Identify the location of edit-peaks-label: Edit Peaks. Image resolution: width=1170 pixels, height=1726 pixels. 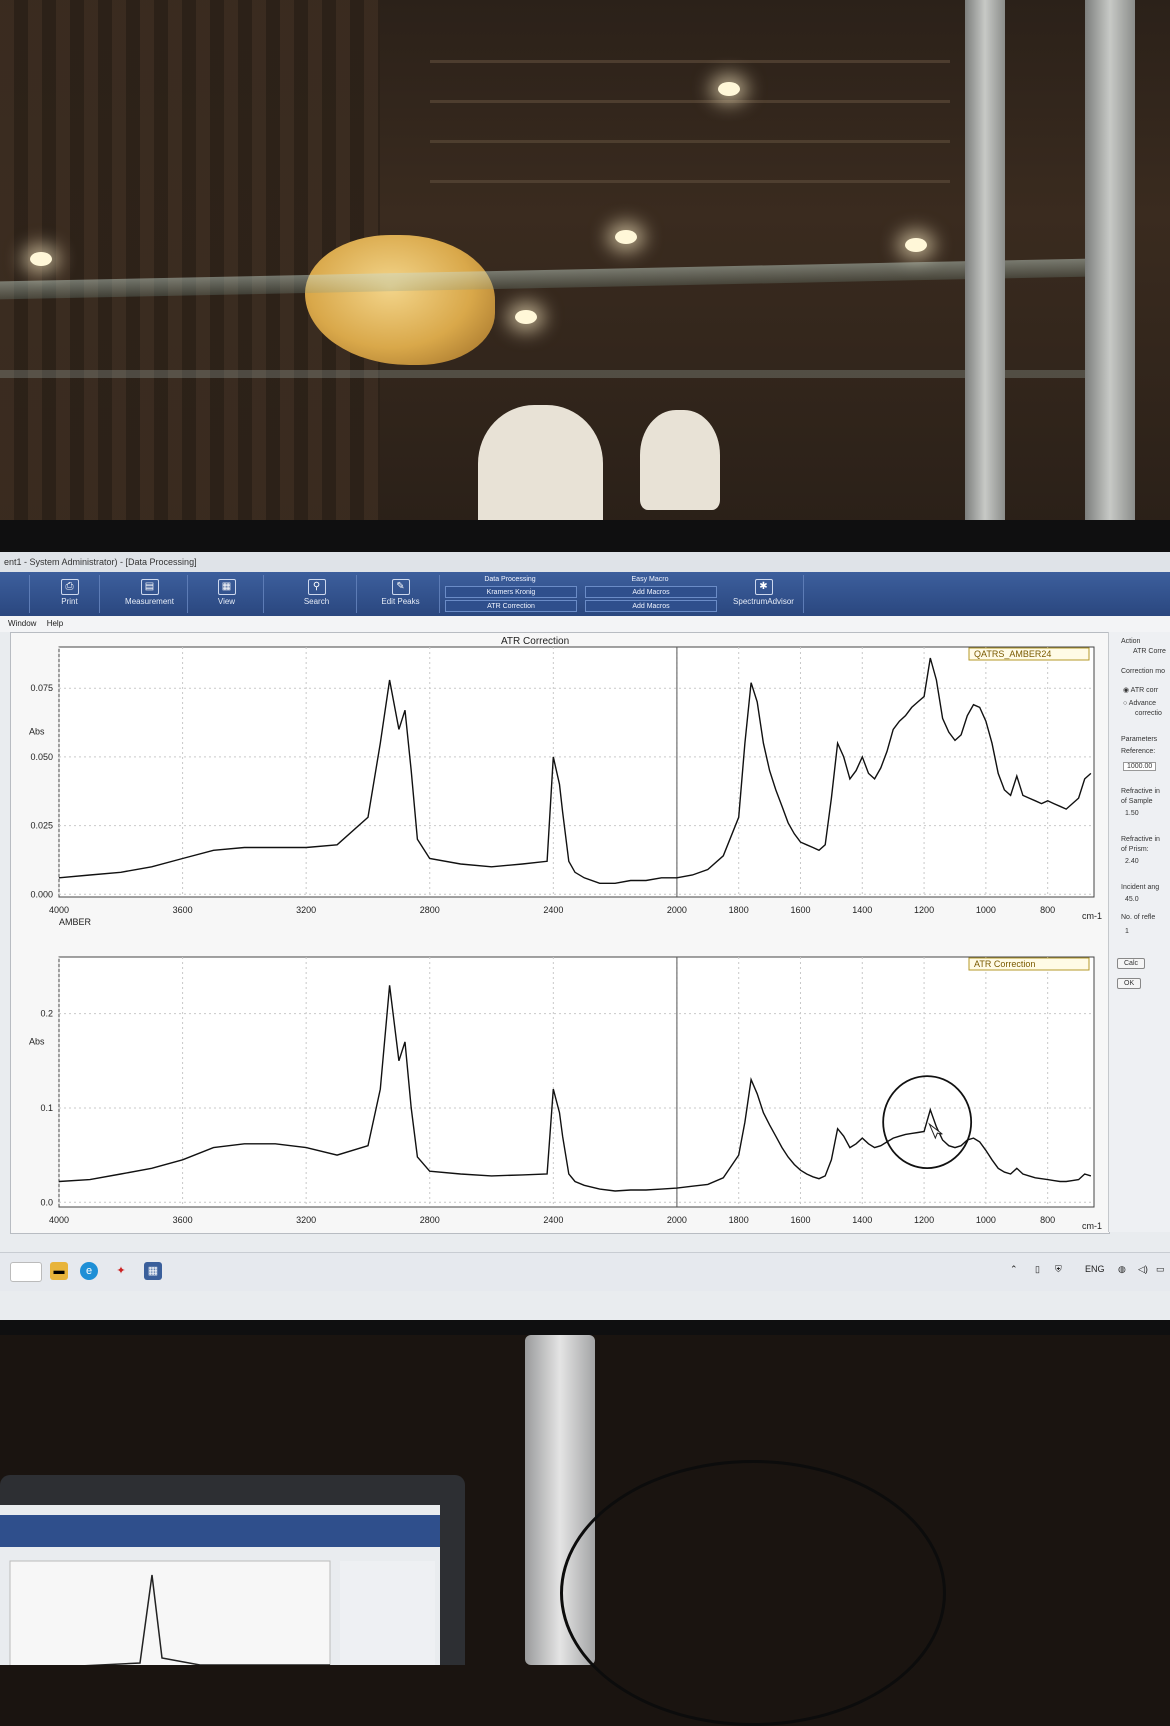
(400, 601).